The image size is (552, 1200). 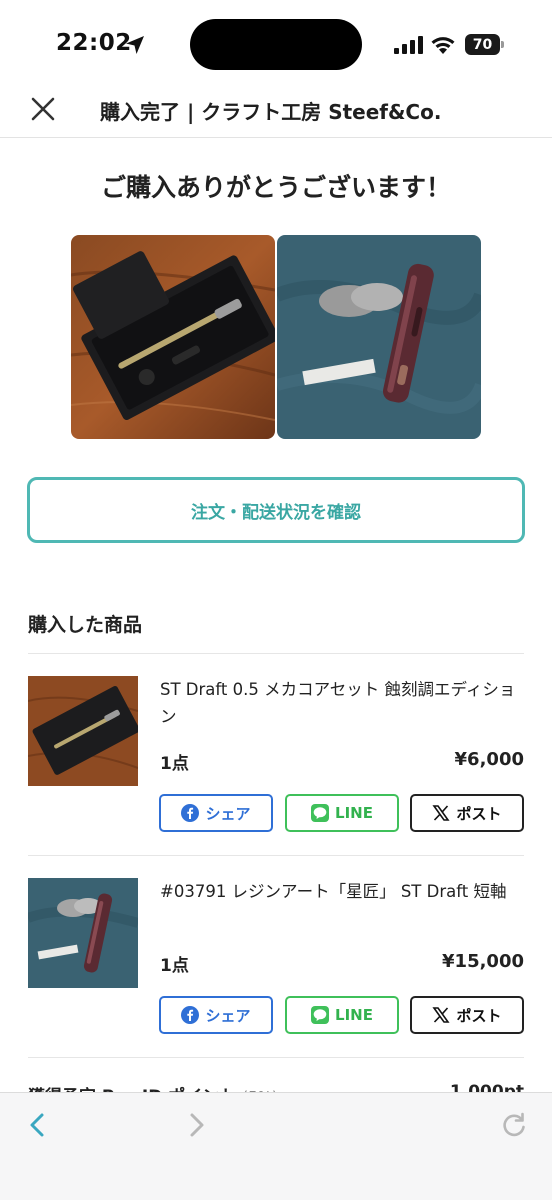 I want to click on item-price: ¥15,000, so click(x=483, y=961).